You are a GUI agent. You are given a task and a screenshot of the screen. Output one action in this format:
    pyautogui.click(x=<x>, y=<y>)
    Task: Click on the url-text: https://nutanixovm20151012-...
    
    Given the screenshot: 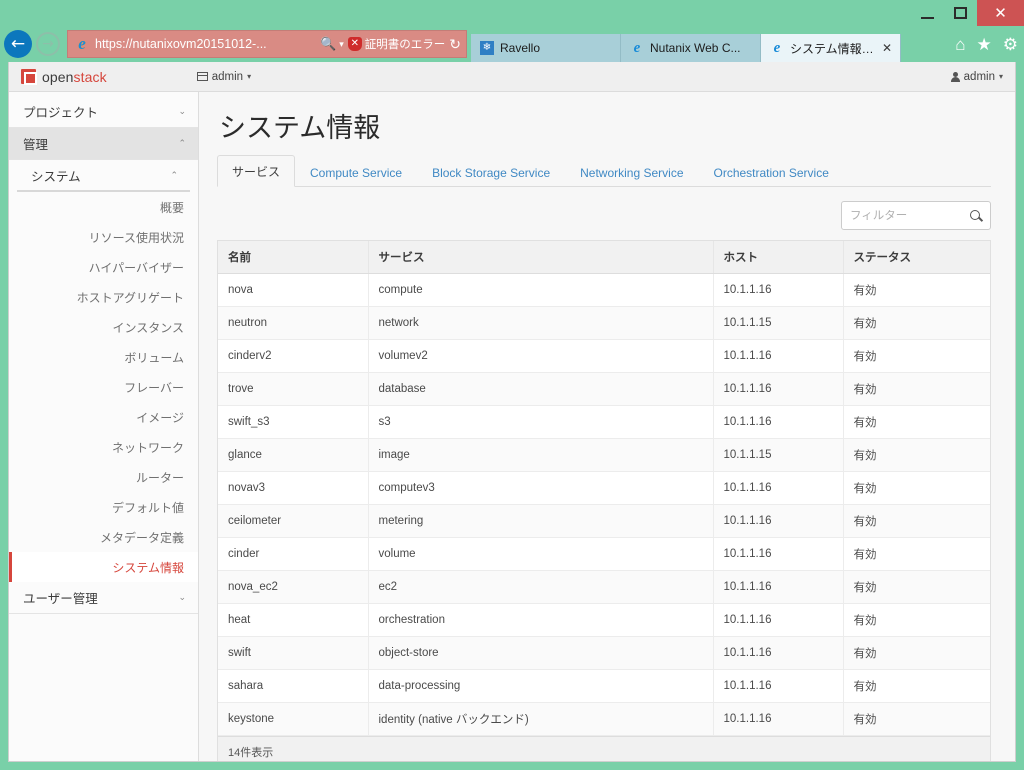 What is the action you would take?
    pyautogui.click(x=181, y=44)
    